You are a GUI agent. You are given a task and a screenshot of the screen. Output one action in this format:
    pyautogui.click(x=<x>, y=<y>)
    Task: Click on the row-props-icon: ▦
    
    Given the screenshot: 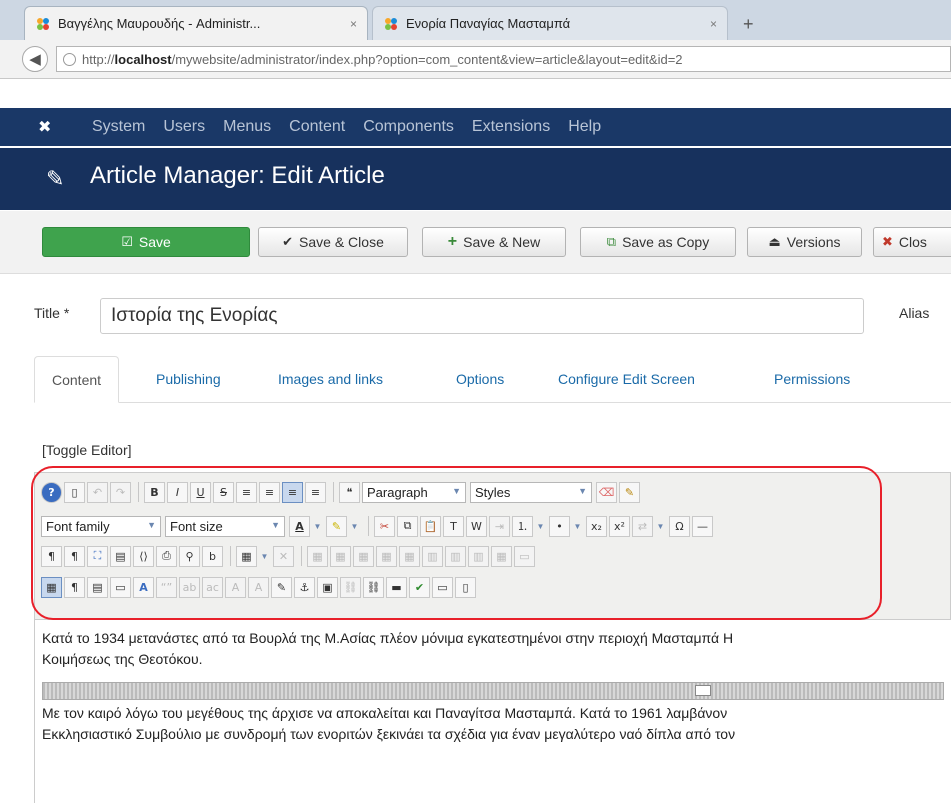 What is the action you would take?
    pyautogui.click(x=340, y=556)
    